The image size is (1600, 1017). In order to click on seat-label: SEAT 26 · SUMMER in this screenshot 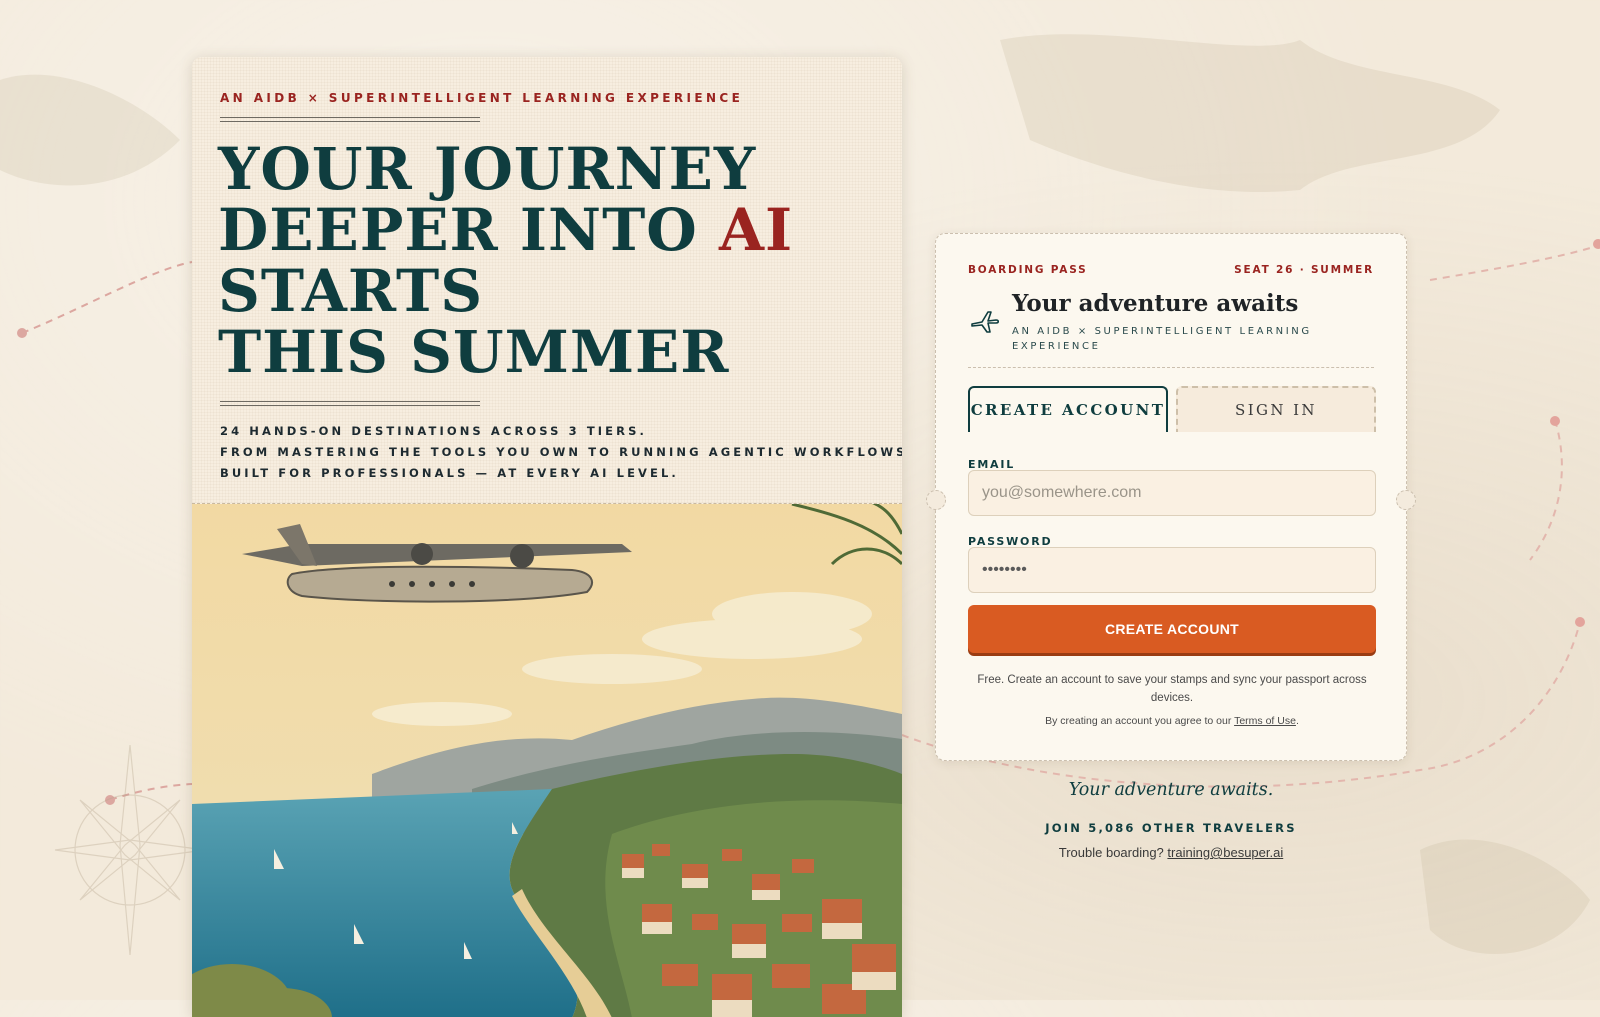, I will do `click(1304, 270)`.